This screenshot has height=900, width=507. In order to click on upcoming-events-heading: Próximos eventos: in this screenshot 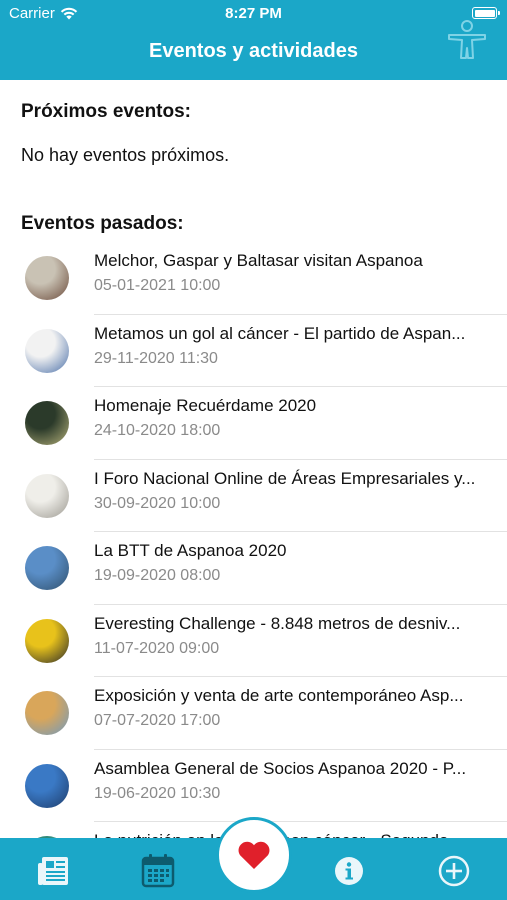, I will do `click(106, 111)`.